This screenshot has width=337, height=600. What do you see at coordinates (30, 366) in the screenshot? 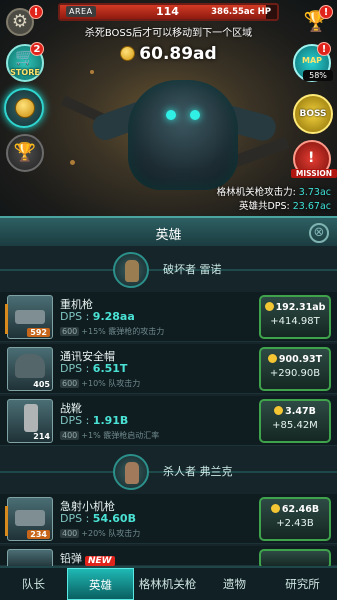
I see `helmet-icon` at bounding box center [30, 366].